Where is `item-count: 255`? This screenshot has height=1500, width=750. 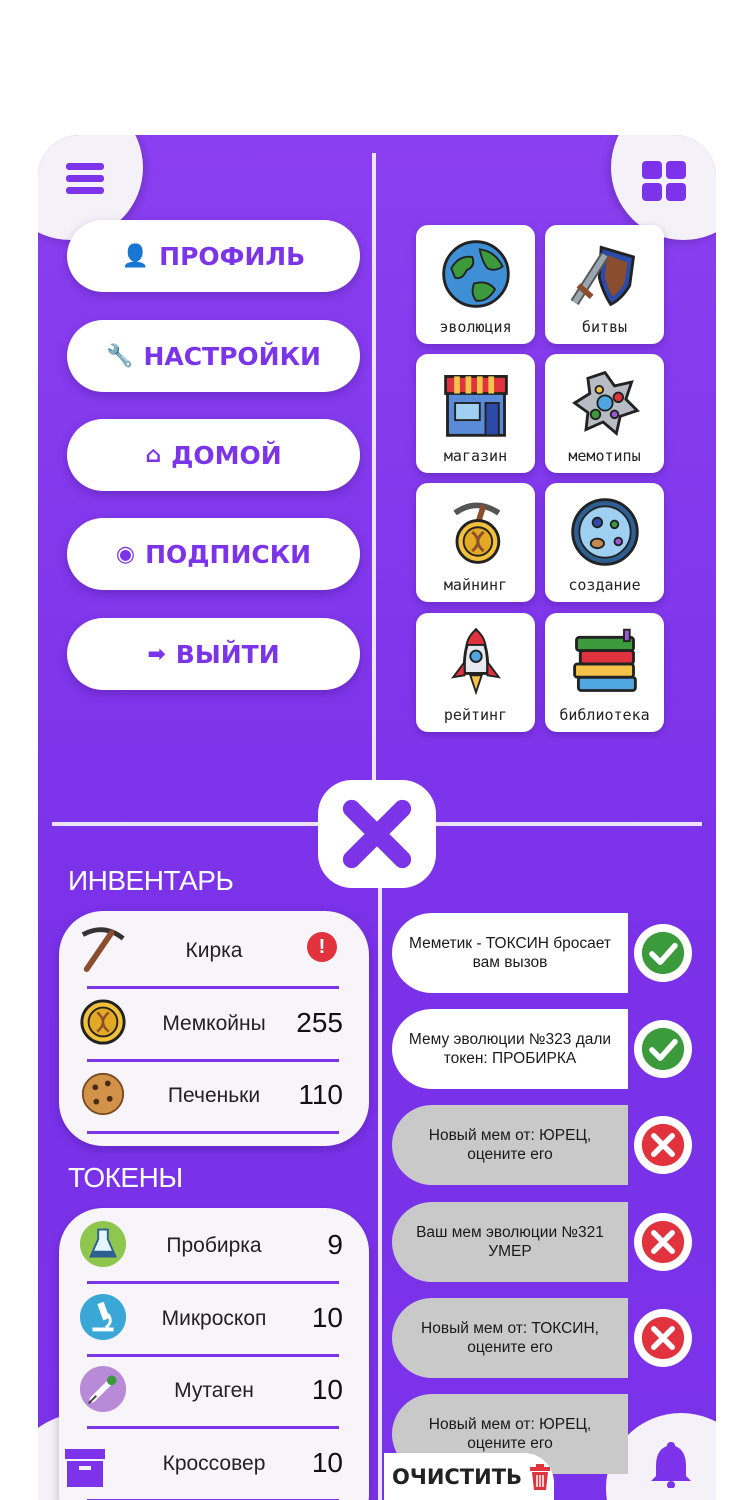
item-count: 255 is located at coordinates (319, 1022).